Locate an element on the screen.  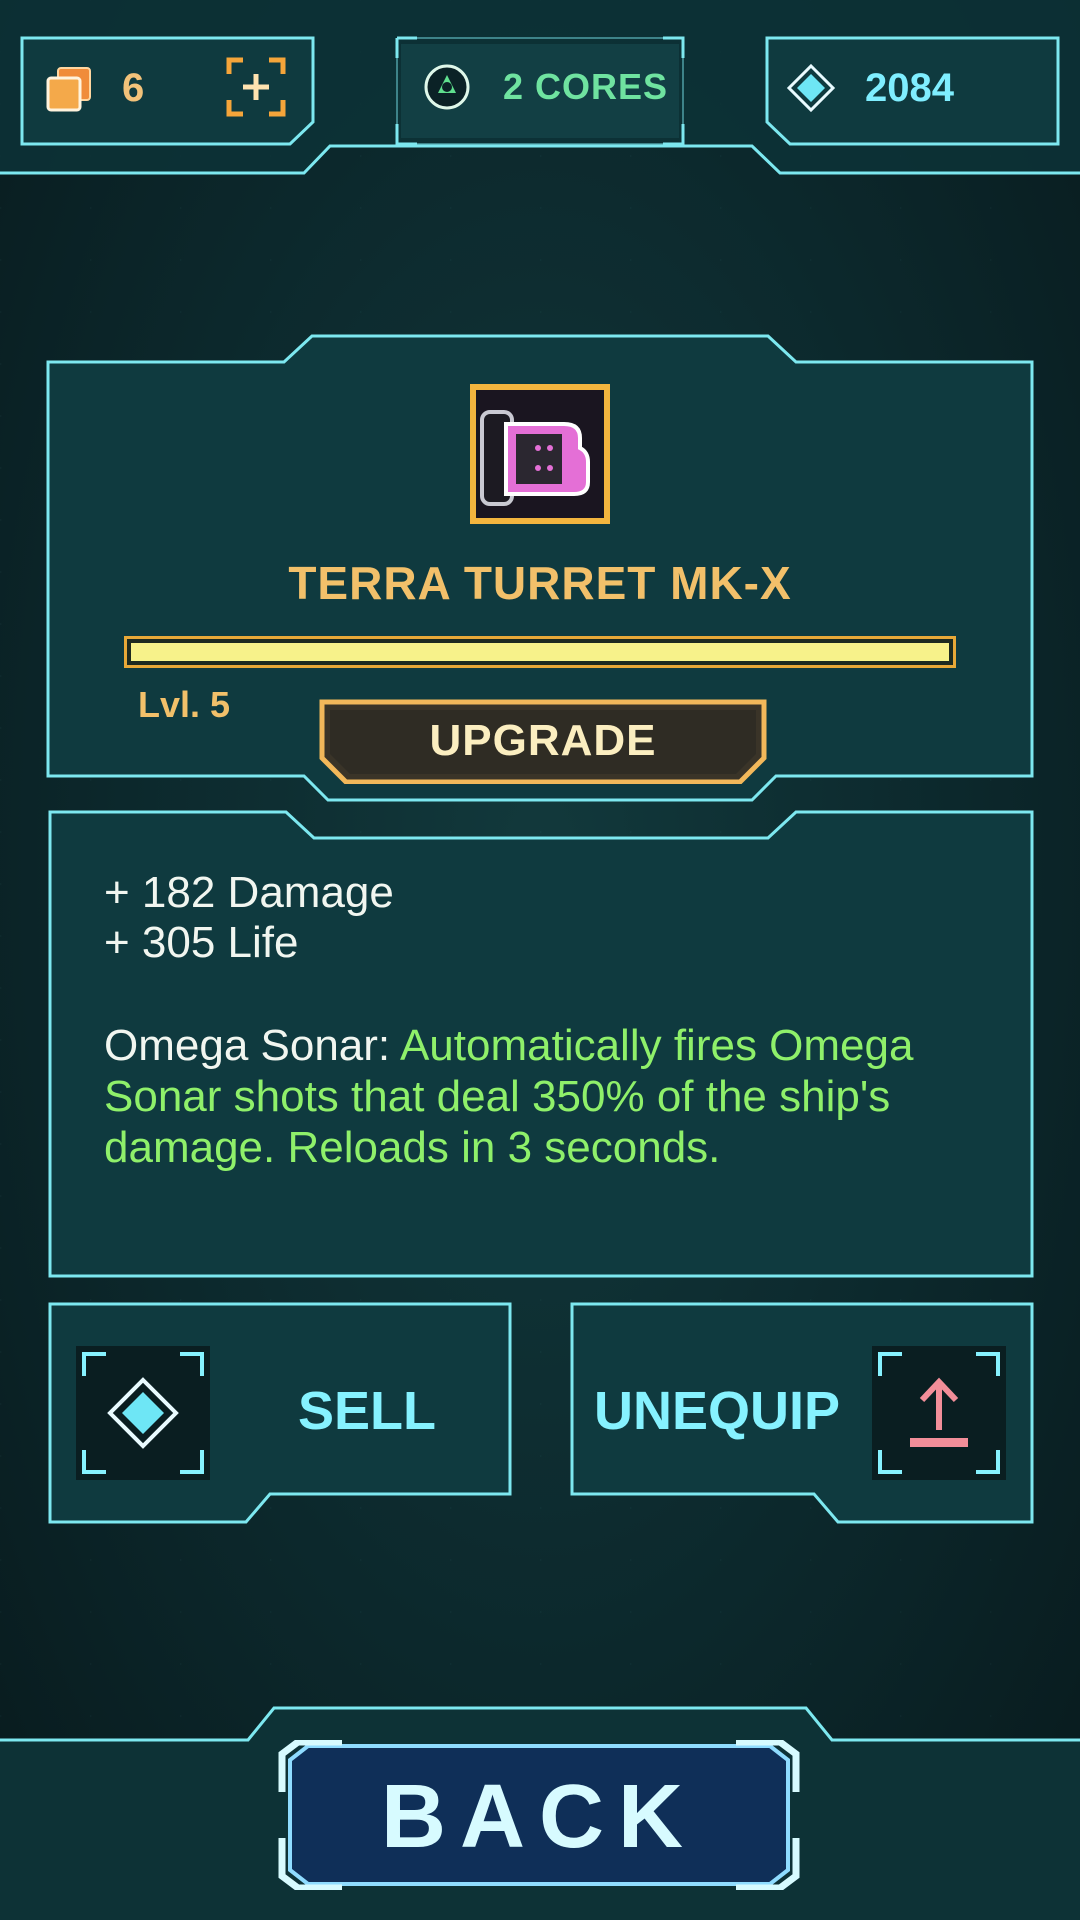
back-button: BACK is located at coordinates (539, 1815).